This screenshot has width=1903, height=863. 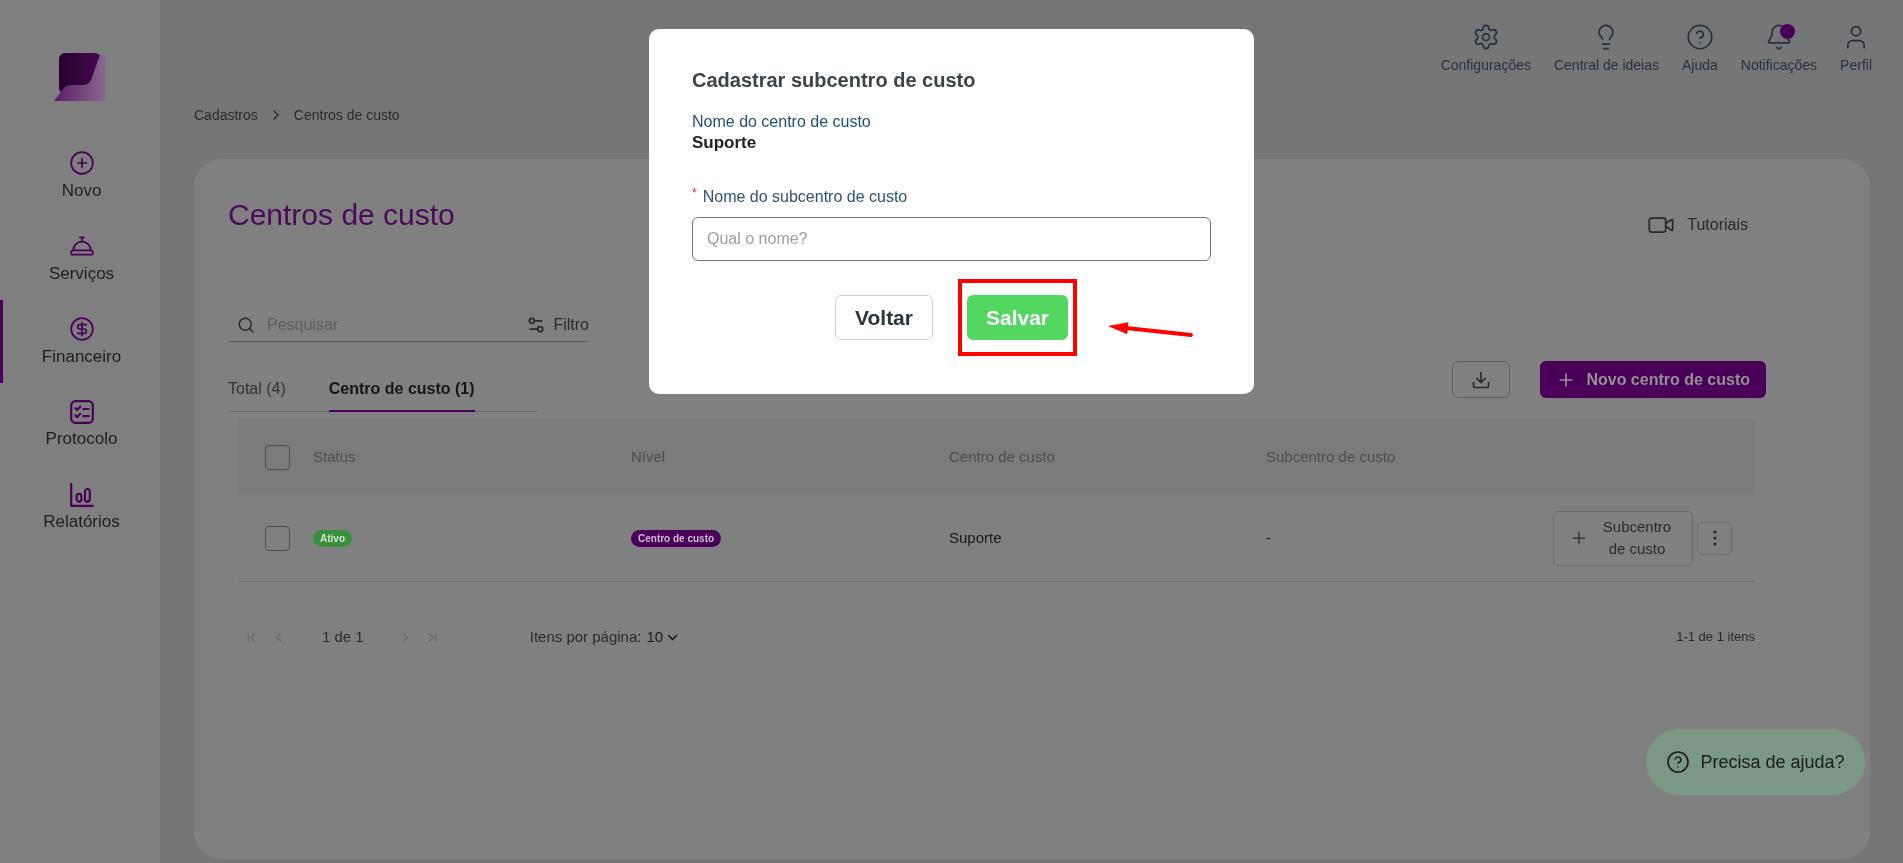 What do you see at coordinates (81, 246) in the screenshot?
I see `service-bell-icon` at bounding box center [81, 246].